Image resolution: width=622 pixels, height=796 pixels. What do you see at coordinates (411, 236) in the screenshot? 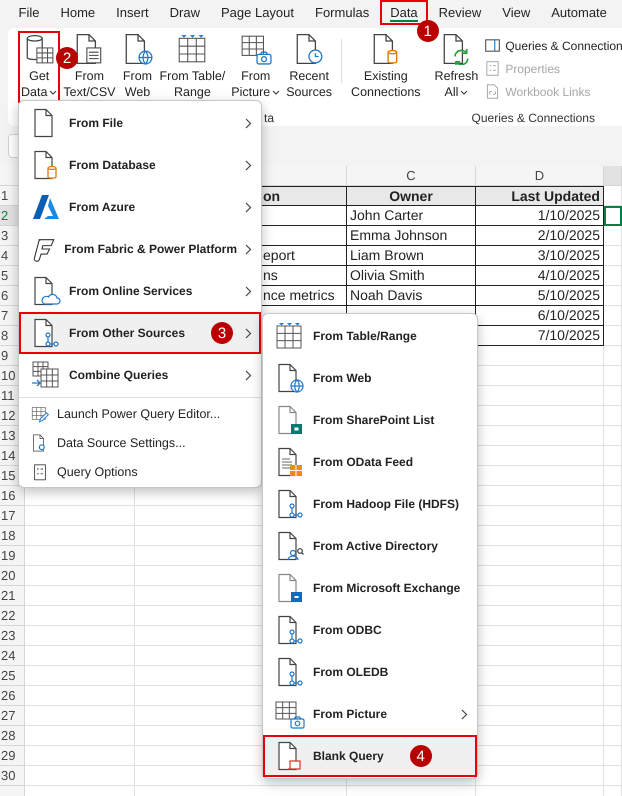
I see `table-cell: Emma Johnson` at bounding box center [411, 236].